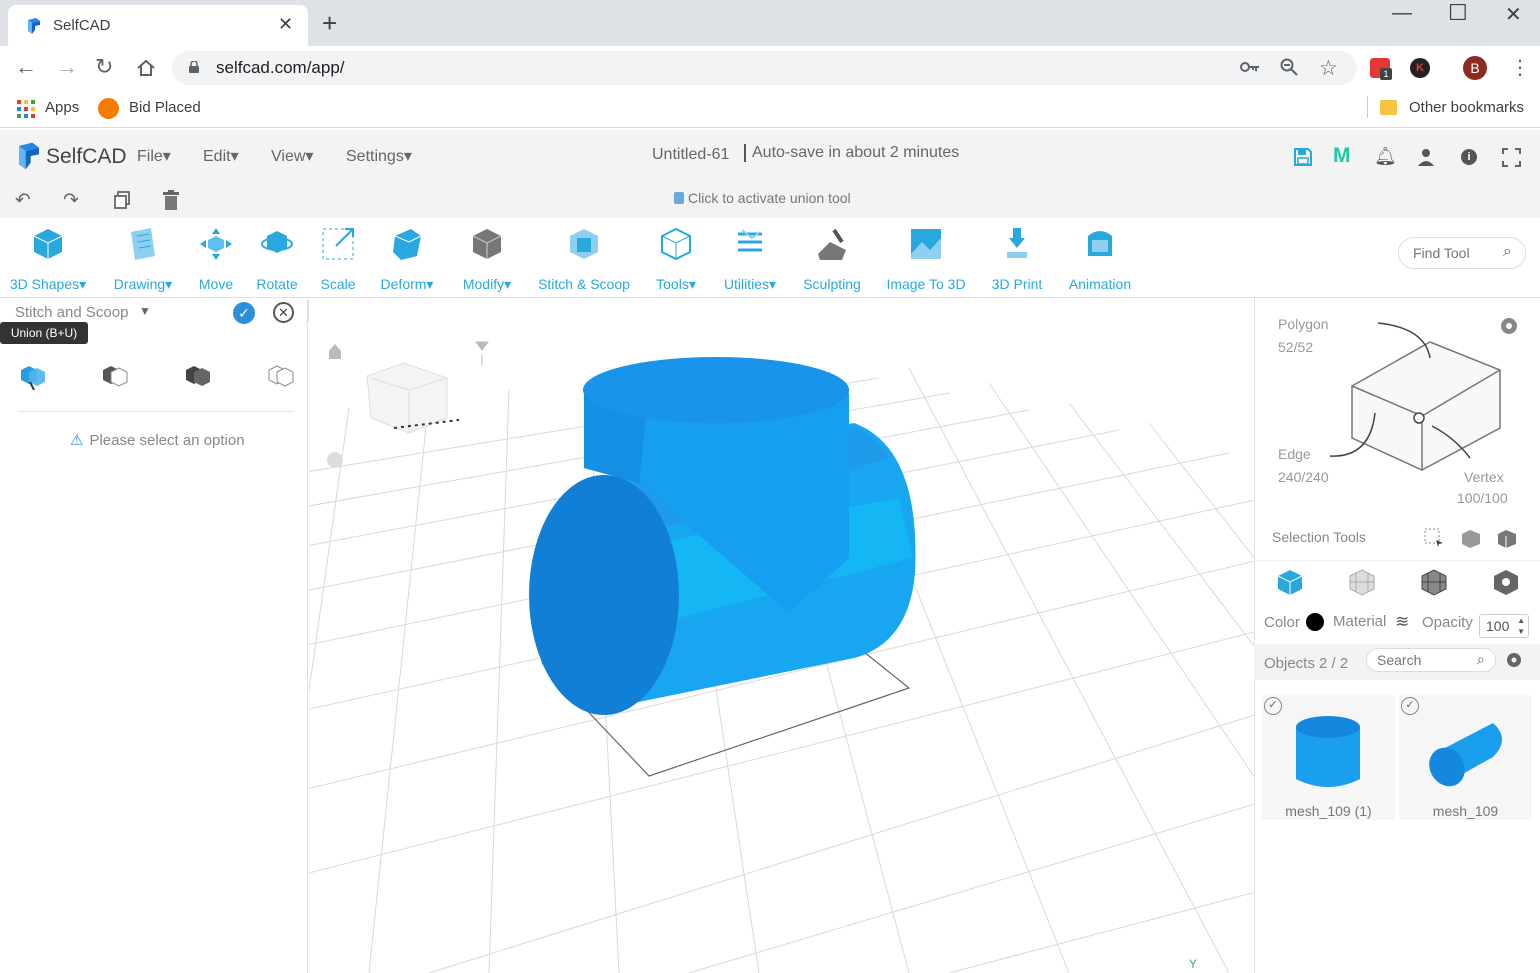 The image size is (1540, 973). What do you see at coordinates (604, 595) in the screenshot?
I see `horizontal-cylinder-cap` at bounding box center [604, 595].